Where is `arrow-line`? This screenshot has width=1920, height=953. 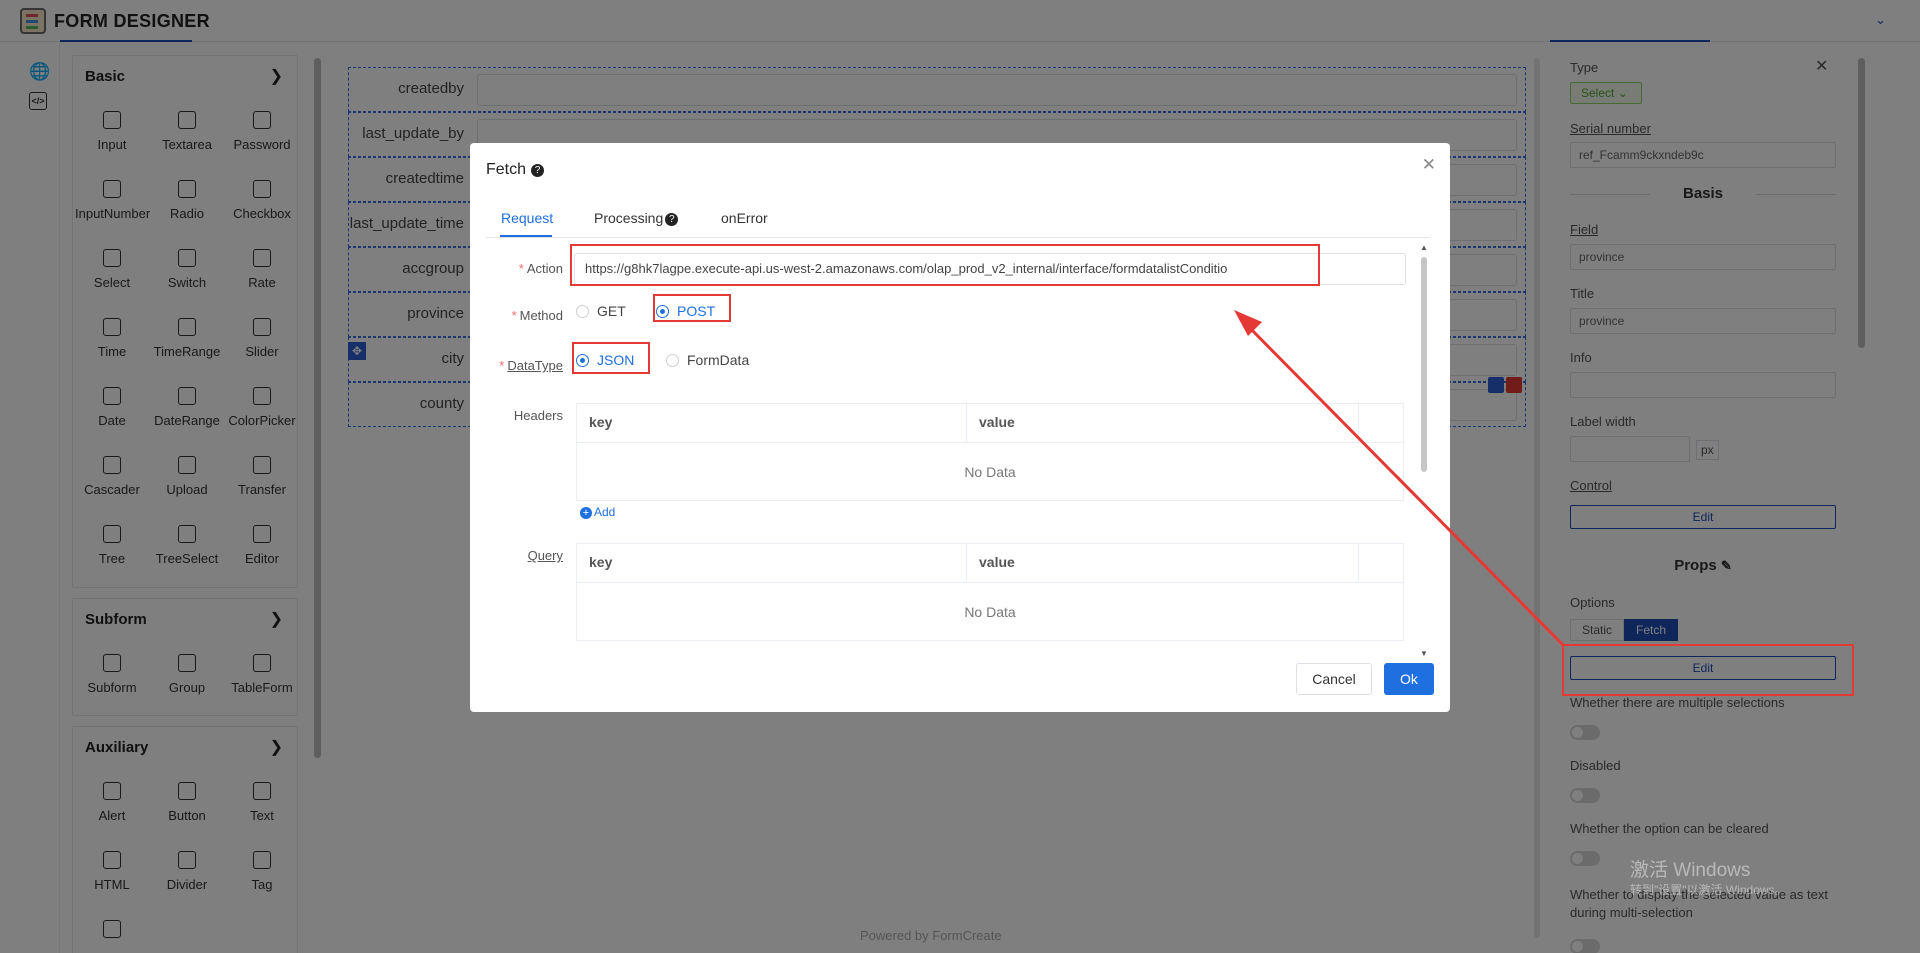 arrow-line is located at coordinates (1401, 481).